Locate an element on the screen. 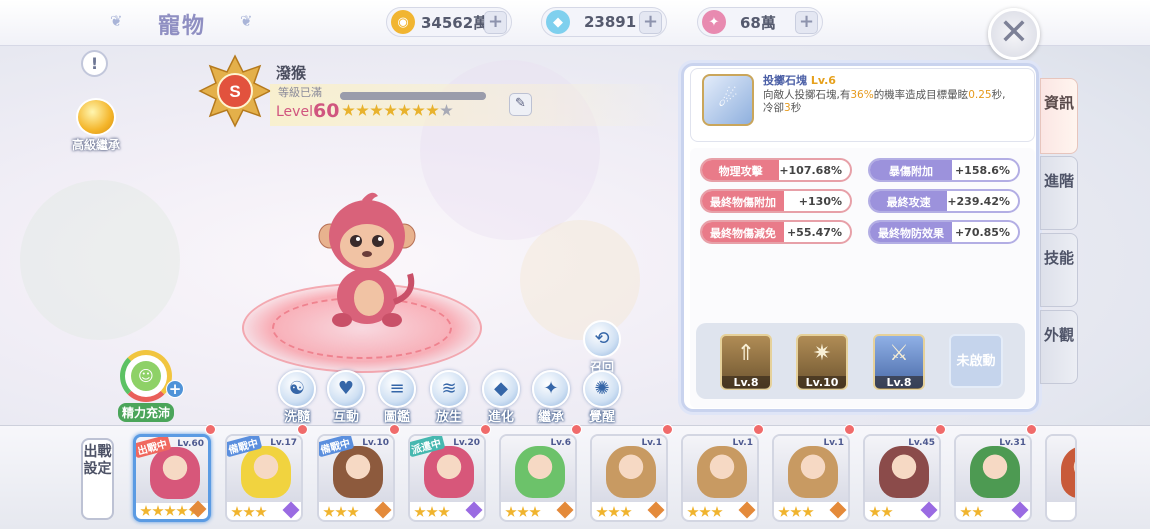 This screenshot has height=529, width=1150. action-button: ◆ 進化 is located at coordinates (501, 397).